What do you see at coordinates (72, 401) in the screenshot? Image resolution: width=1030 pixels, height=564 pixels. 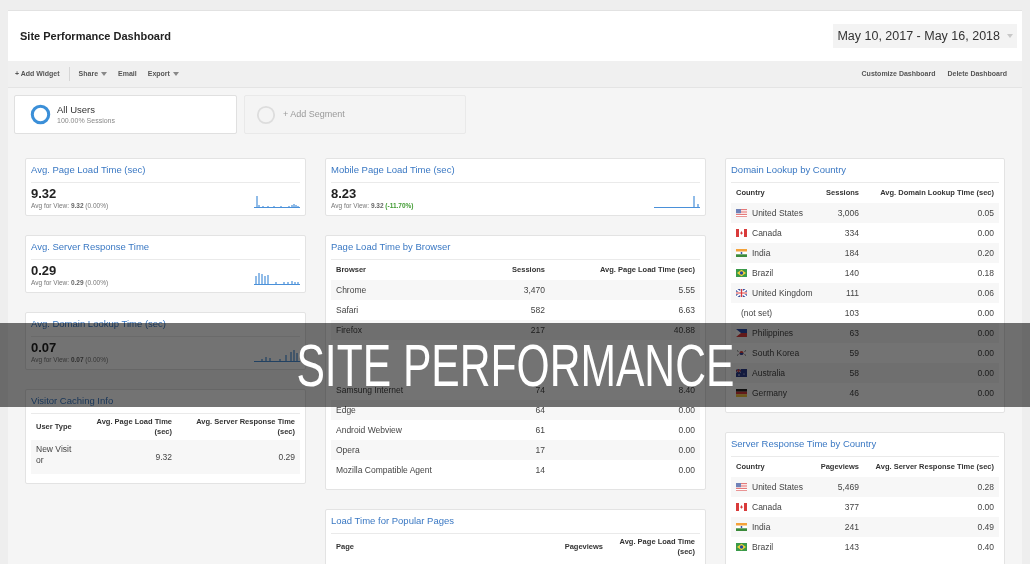 I see `widget-title: Visitor Caching Info` at bounding box center [72, 401].